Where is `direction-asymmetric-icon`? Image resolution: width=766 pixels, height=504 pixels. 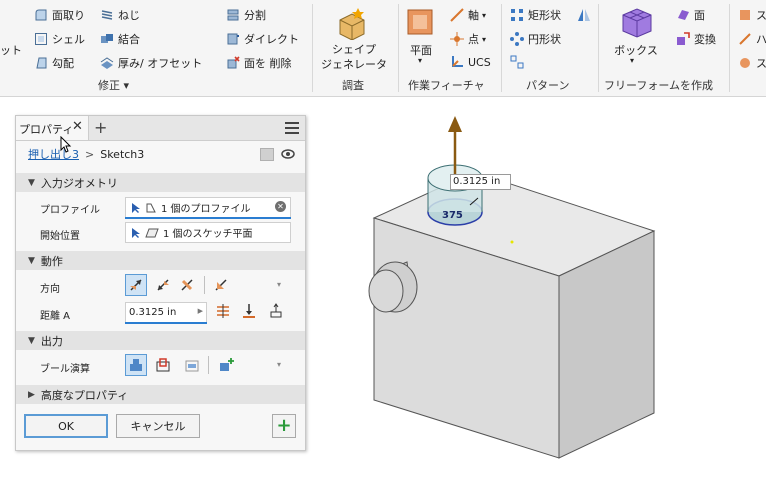
direction-asymmetric-icon is located at coordinates (221, 285).